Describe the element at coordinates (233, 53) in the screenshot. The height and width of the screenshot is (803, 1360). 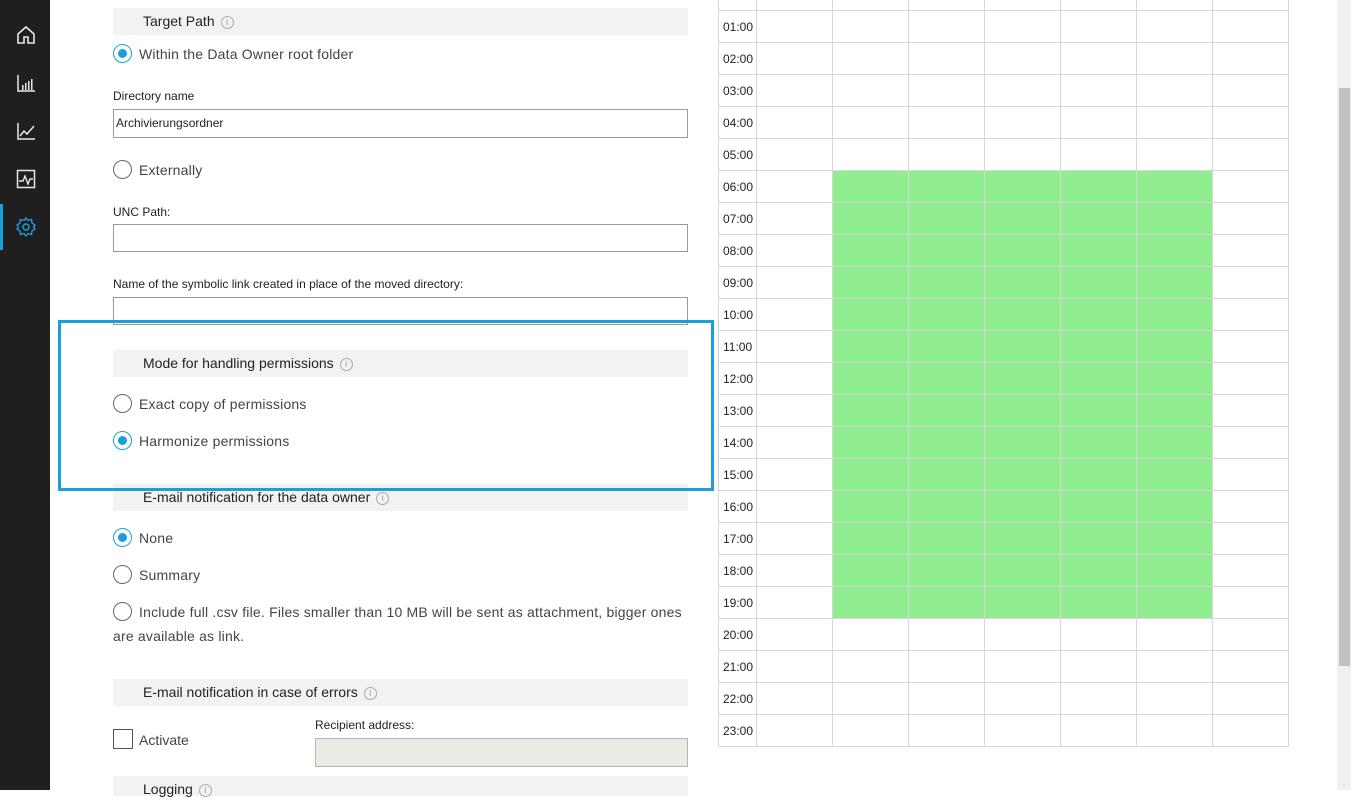
I see `within-root-radio: Within the Data Owner root folder` at that location.